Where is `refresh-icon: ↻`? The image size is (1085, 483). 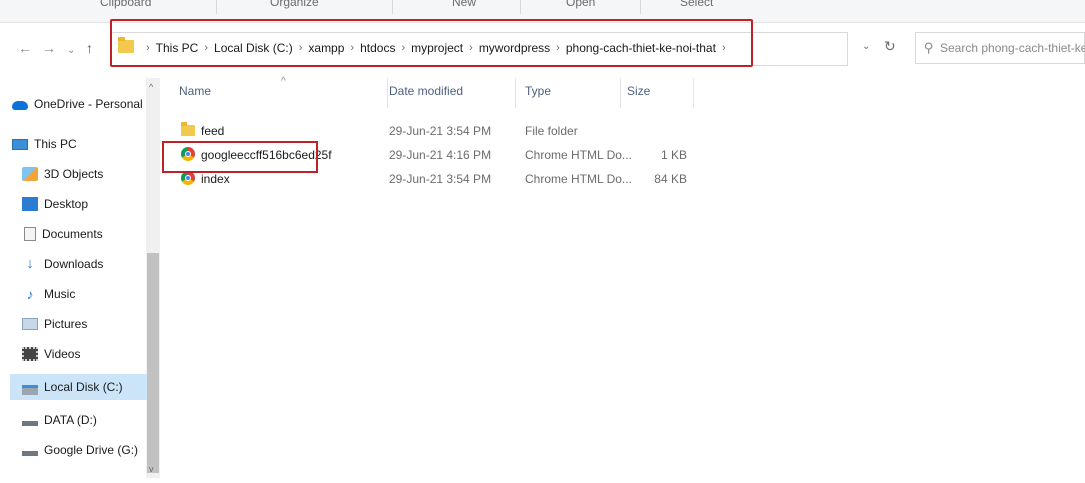
refresh-icon: ↻ is located at coordinates (890, 46).